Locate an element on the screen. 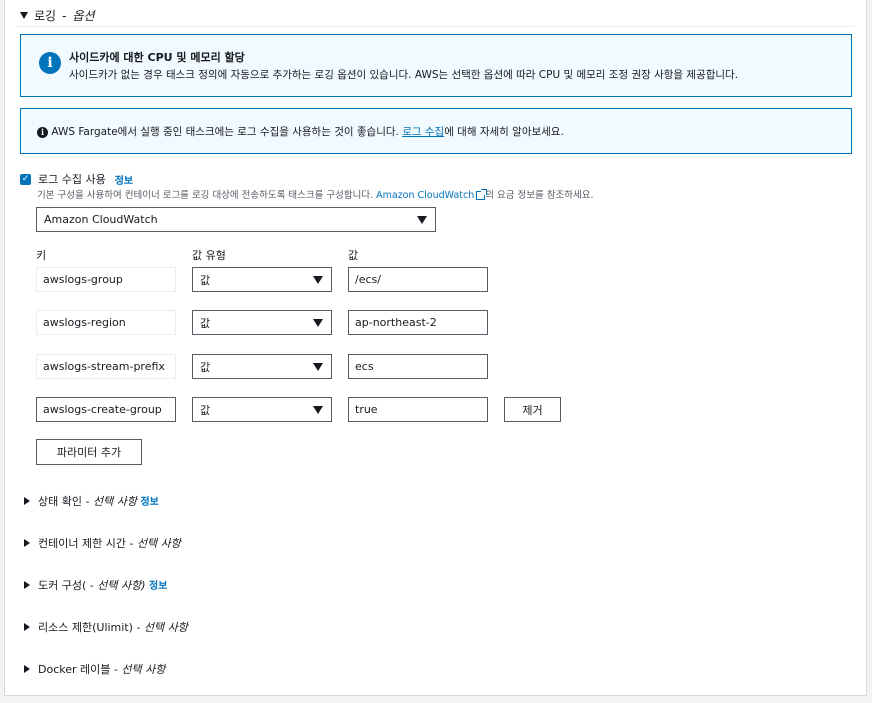  expander-docker-config: 도커 구성( - 선택 사항) 정보 is located at coordinates (95, 585).